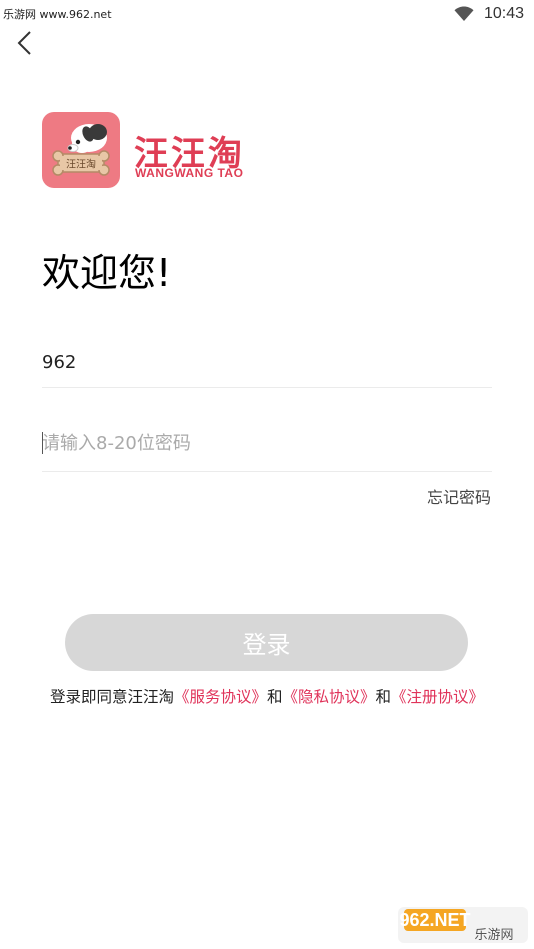  Describe the element at coordinates (493, 935) in the screenshot. I see `watermark-bottom-text: 乐游网` at that location.